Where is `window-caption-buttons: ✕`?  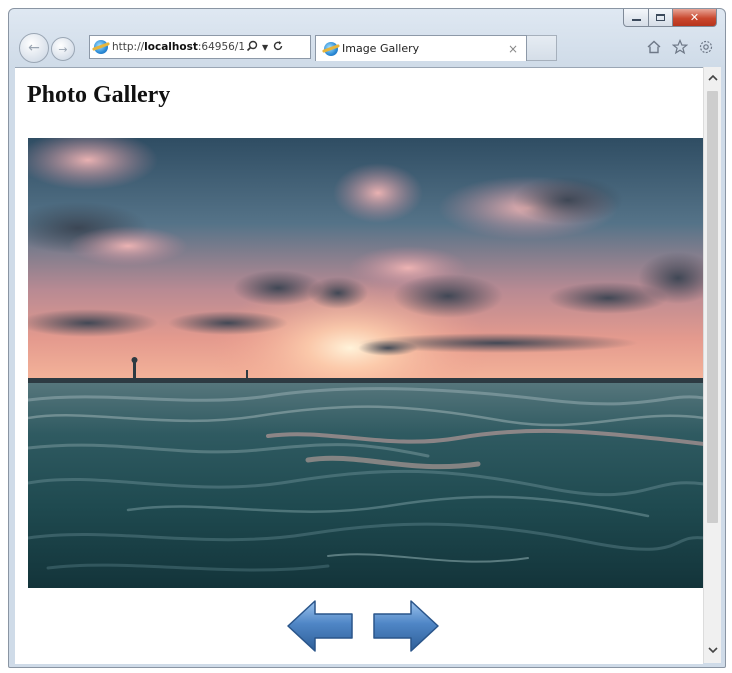 window-caption-buttons: ✕ is located at coordinates (670, 19).